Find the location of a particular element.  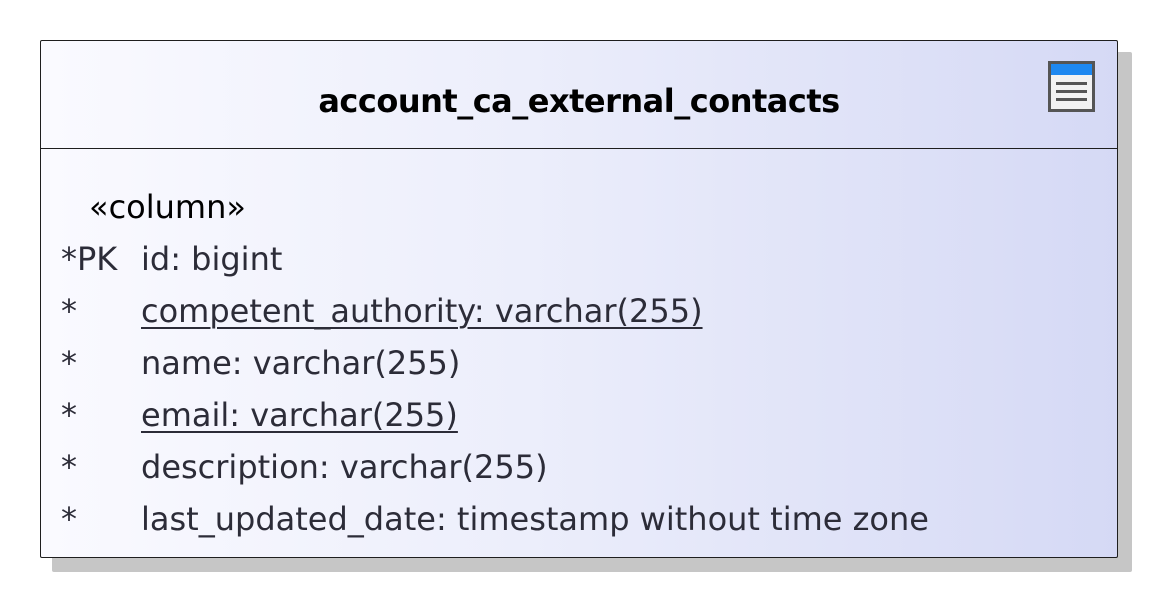

column-field: id: bigint is located at coordinates (212, 259).